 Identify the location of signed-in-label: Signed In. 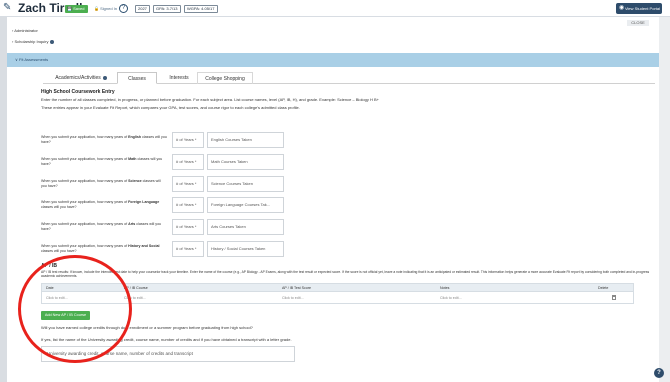
(108, 8).